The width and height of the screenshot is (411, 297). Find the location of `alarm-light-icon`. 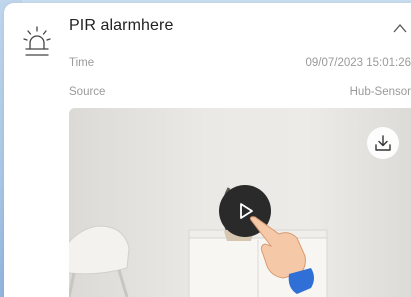

alarm-light-icon is located at coordinates (37, 41).